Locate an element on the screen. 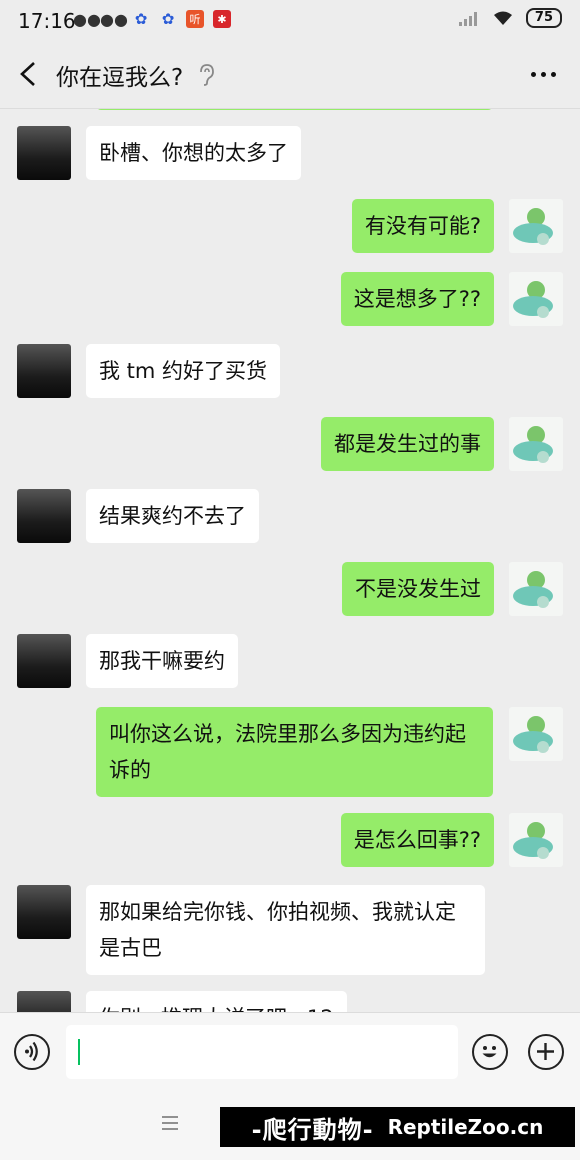 This screenshot has height=1160, width=580. red-app-icon: ✱ is located at coordinates (222, 19).